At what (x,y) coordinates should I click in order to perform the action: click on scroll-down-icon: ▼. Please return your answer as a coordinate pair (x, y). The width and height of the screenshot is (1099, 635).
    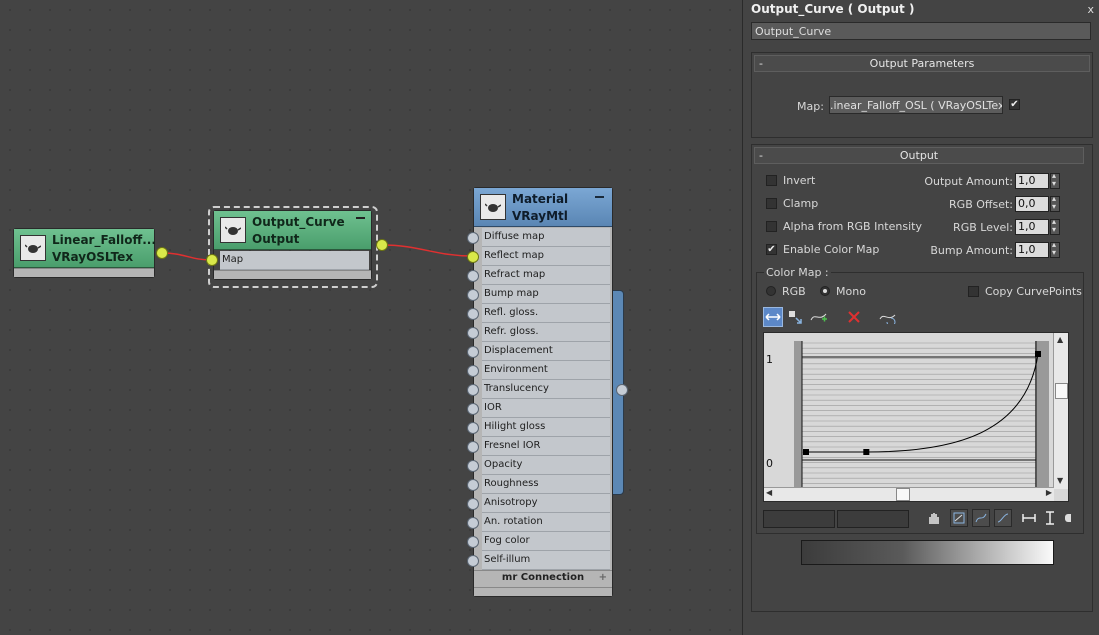
    Looking at the image, I should click on (1060, 480).